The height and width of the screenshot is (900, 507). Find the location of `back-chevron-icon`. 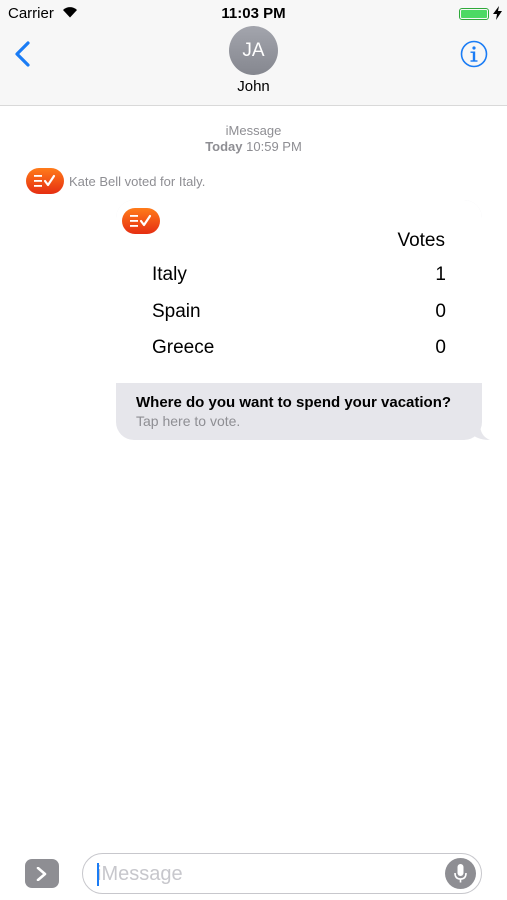

back-chevron-icon is located at coordinates (23, 54).